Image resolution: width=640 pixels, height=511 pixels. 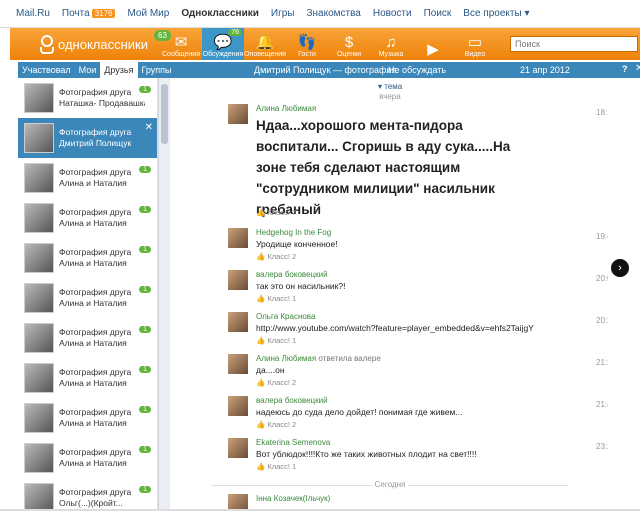 I want to click on author-name: Ольга Краснова, so click(x=286, y=316).